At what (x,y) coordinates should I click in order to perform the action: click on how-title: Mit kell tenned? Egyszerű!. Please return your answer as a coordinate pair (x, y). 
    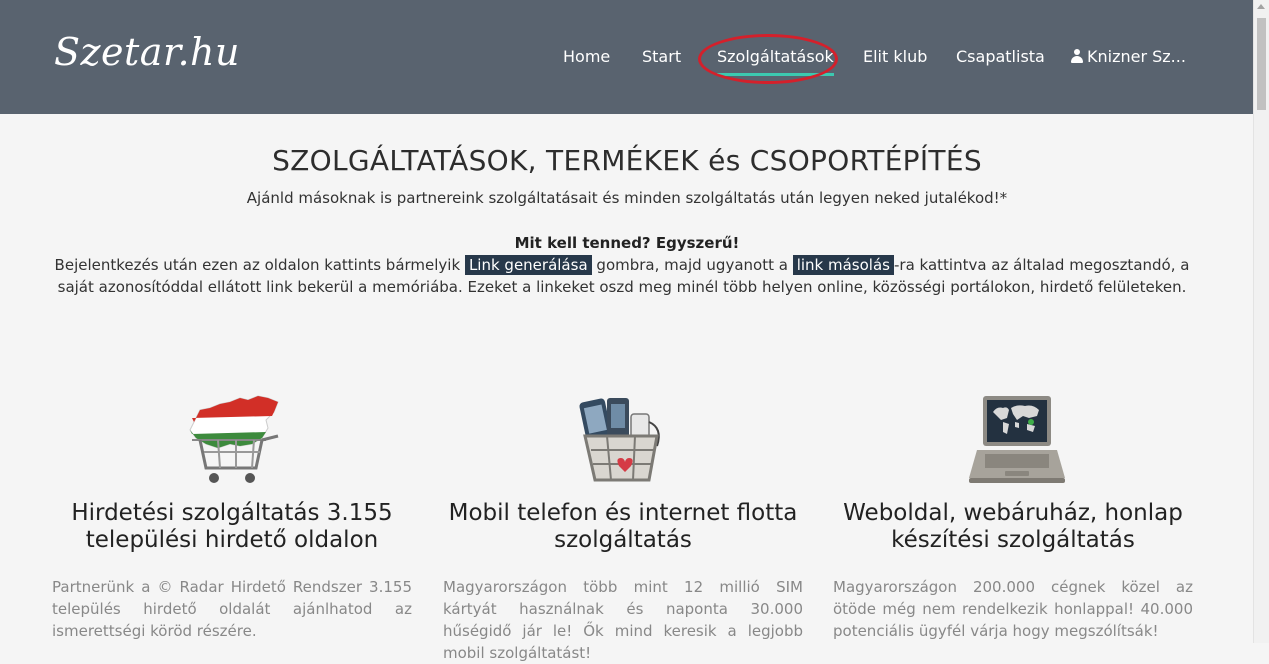
    Looking at the image, I should click on (627, 243).